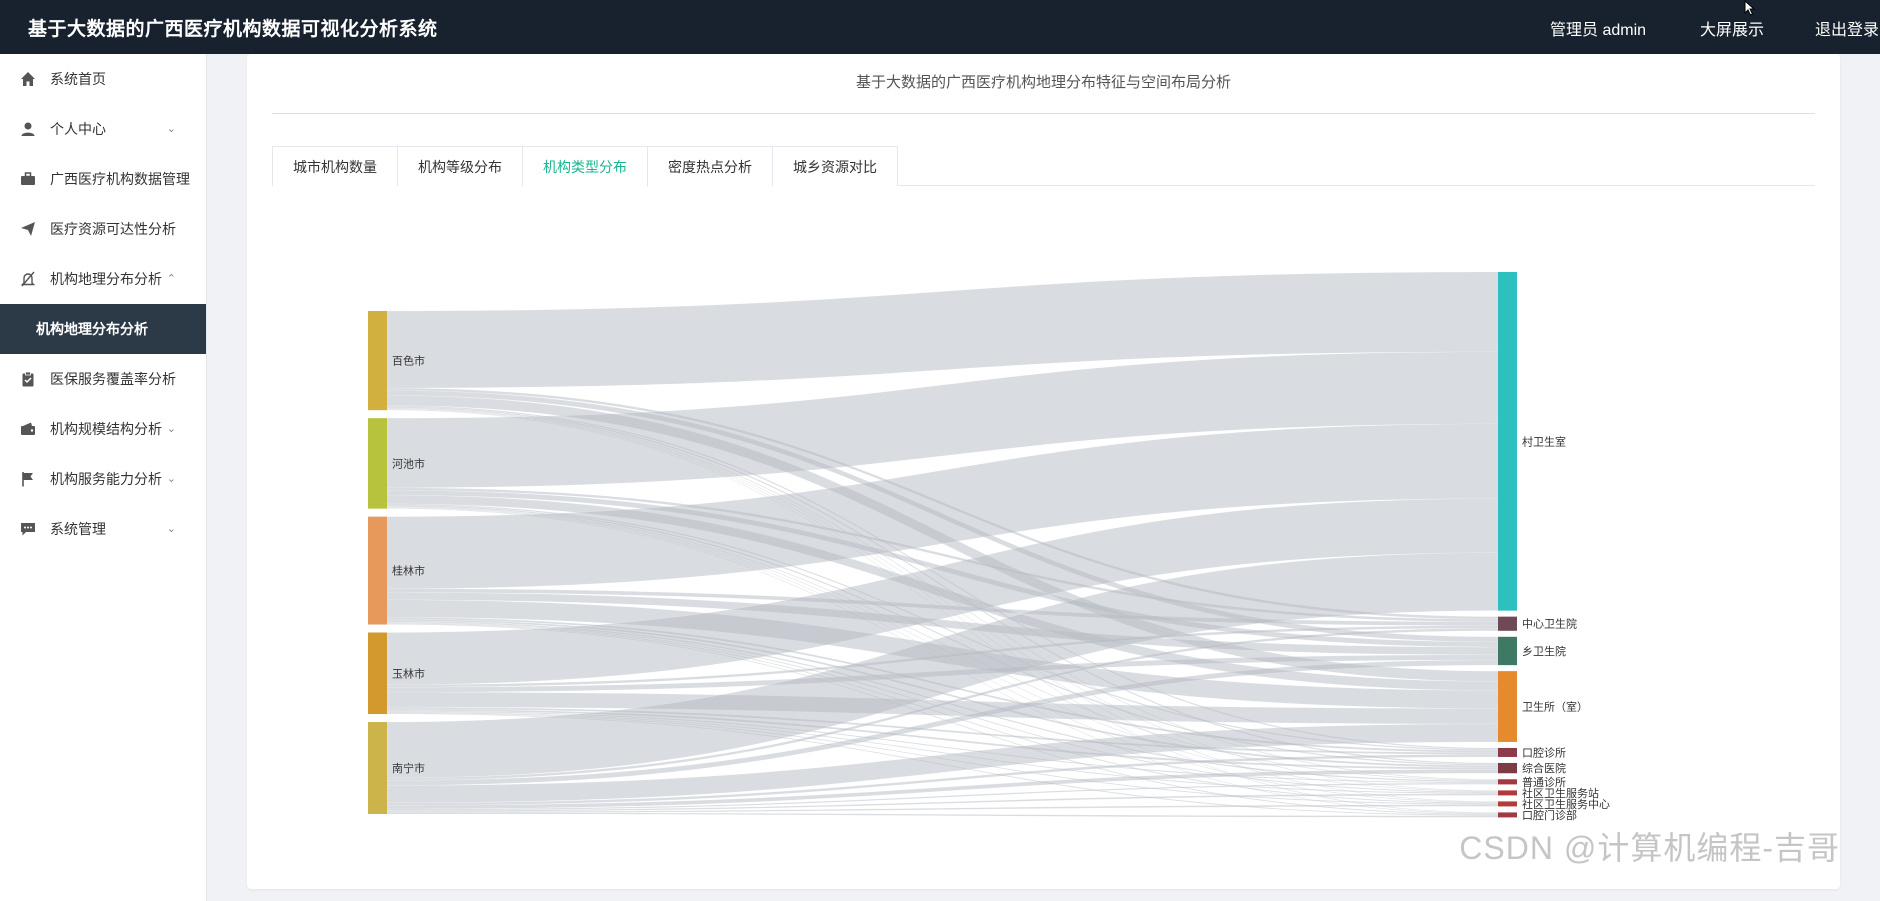 The width and height of the screenshot is (1880, 901). I want to click on sidebar-item-label: 广西医疗机构数据管理, so click(120, 179).